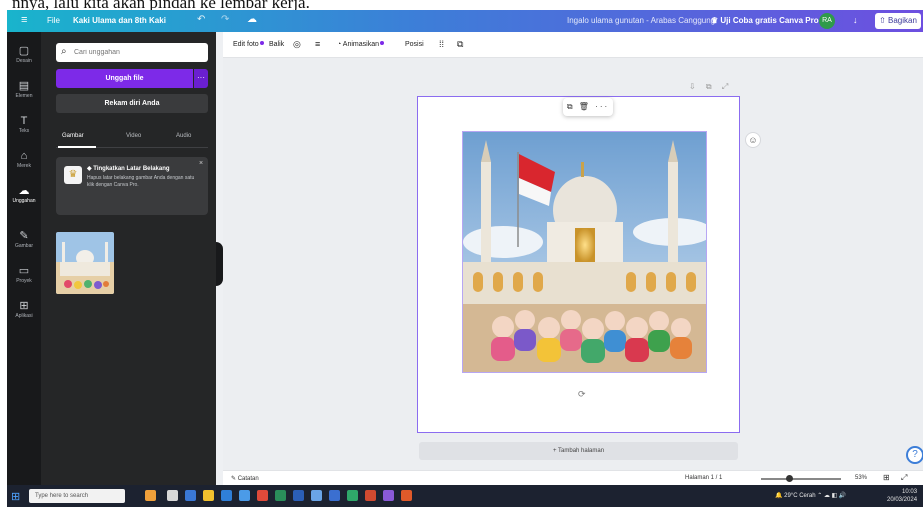 The width and height of the screenshot is (923, 507). Describe the element at coordinates (460, 44) in the screenshot. I see `copy-style-icon: ⧉` at that location.